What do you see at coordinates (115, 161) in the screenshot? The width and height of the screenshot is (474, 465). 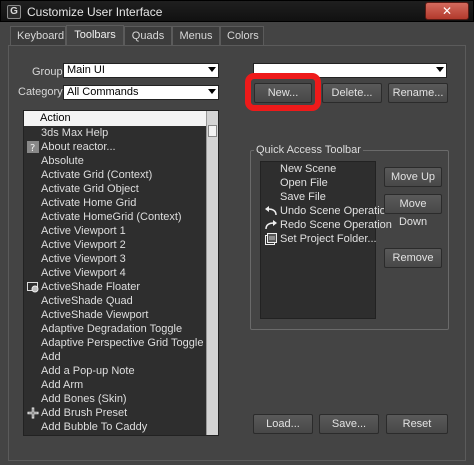 I see `list-item: Absolute` at bounding box center [115, 161].